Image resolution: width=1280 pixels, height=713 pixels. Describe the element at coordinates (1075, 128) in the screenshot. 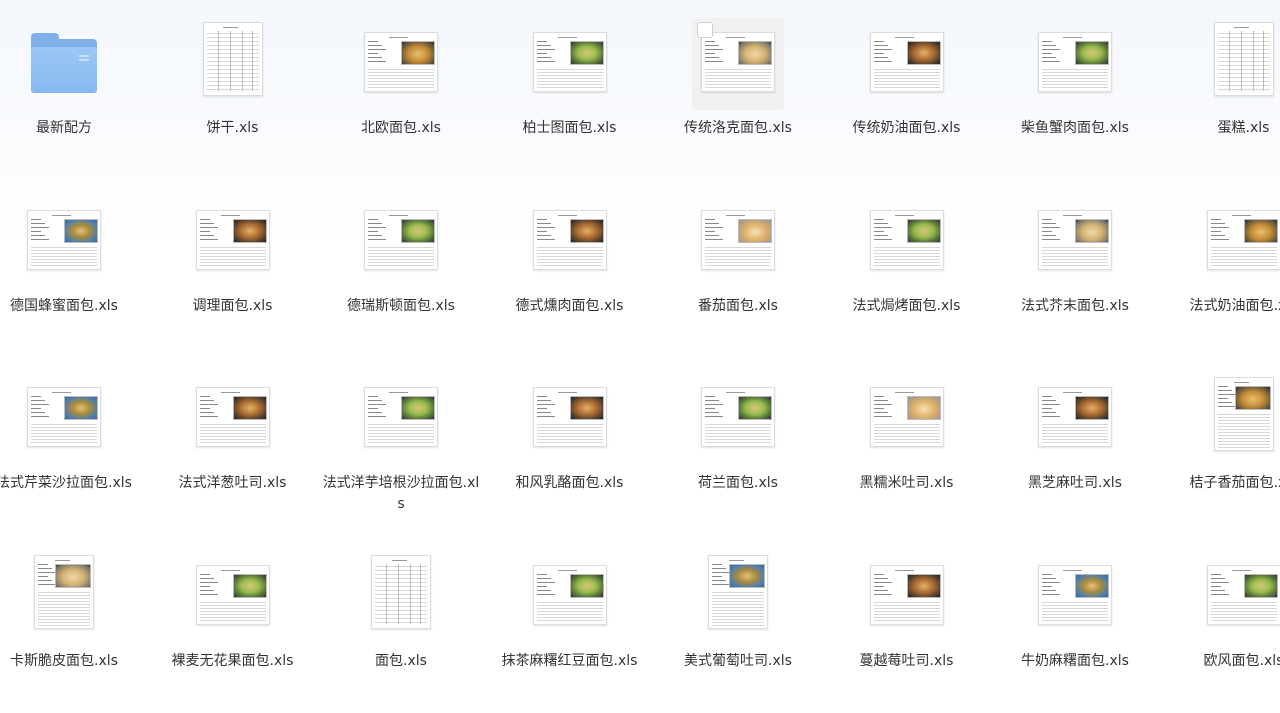

I see `file-name-label: 柴鱼蟹肉面包.xls` at that location.